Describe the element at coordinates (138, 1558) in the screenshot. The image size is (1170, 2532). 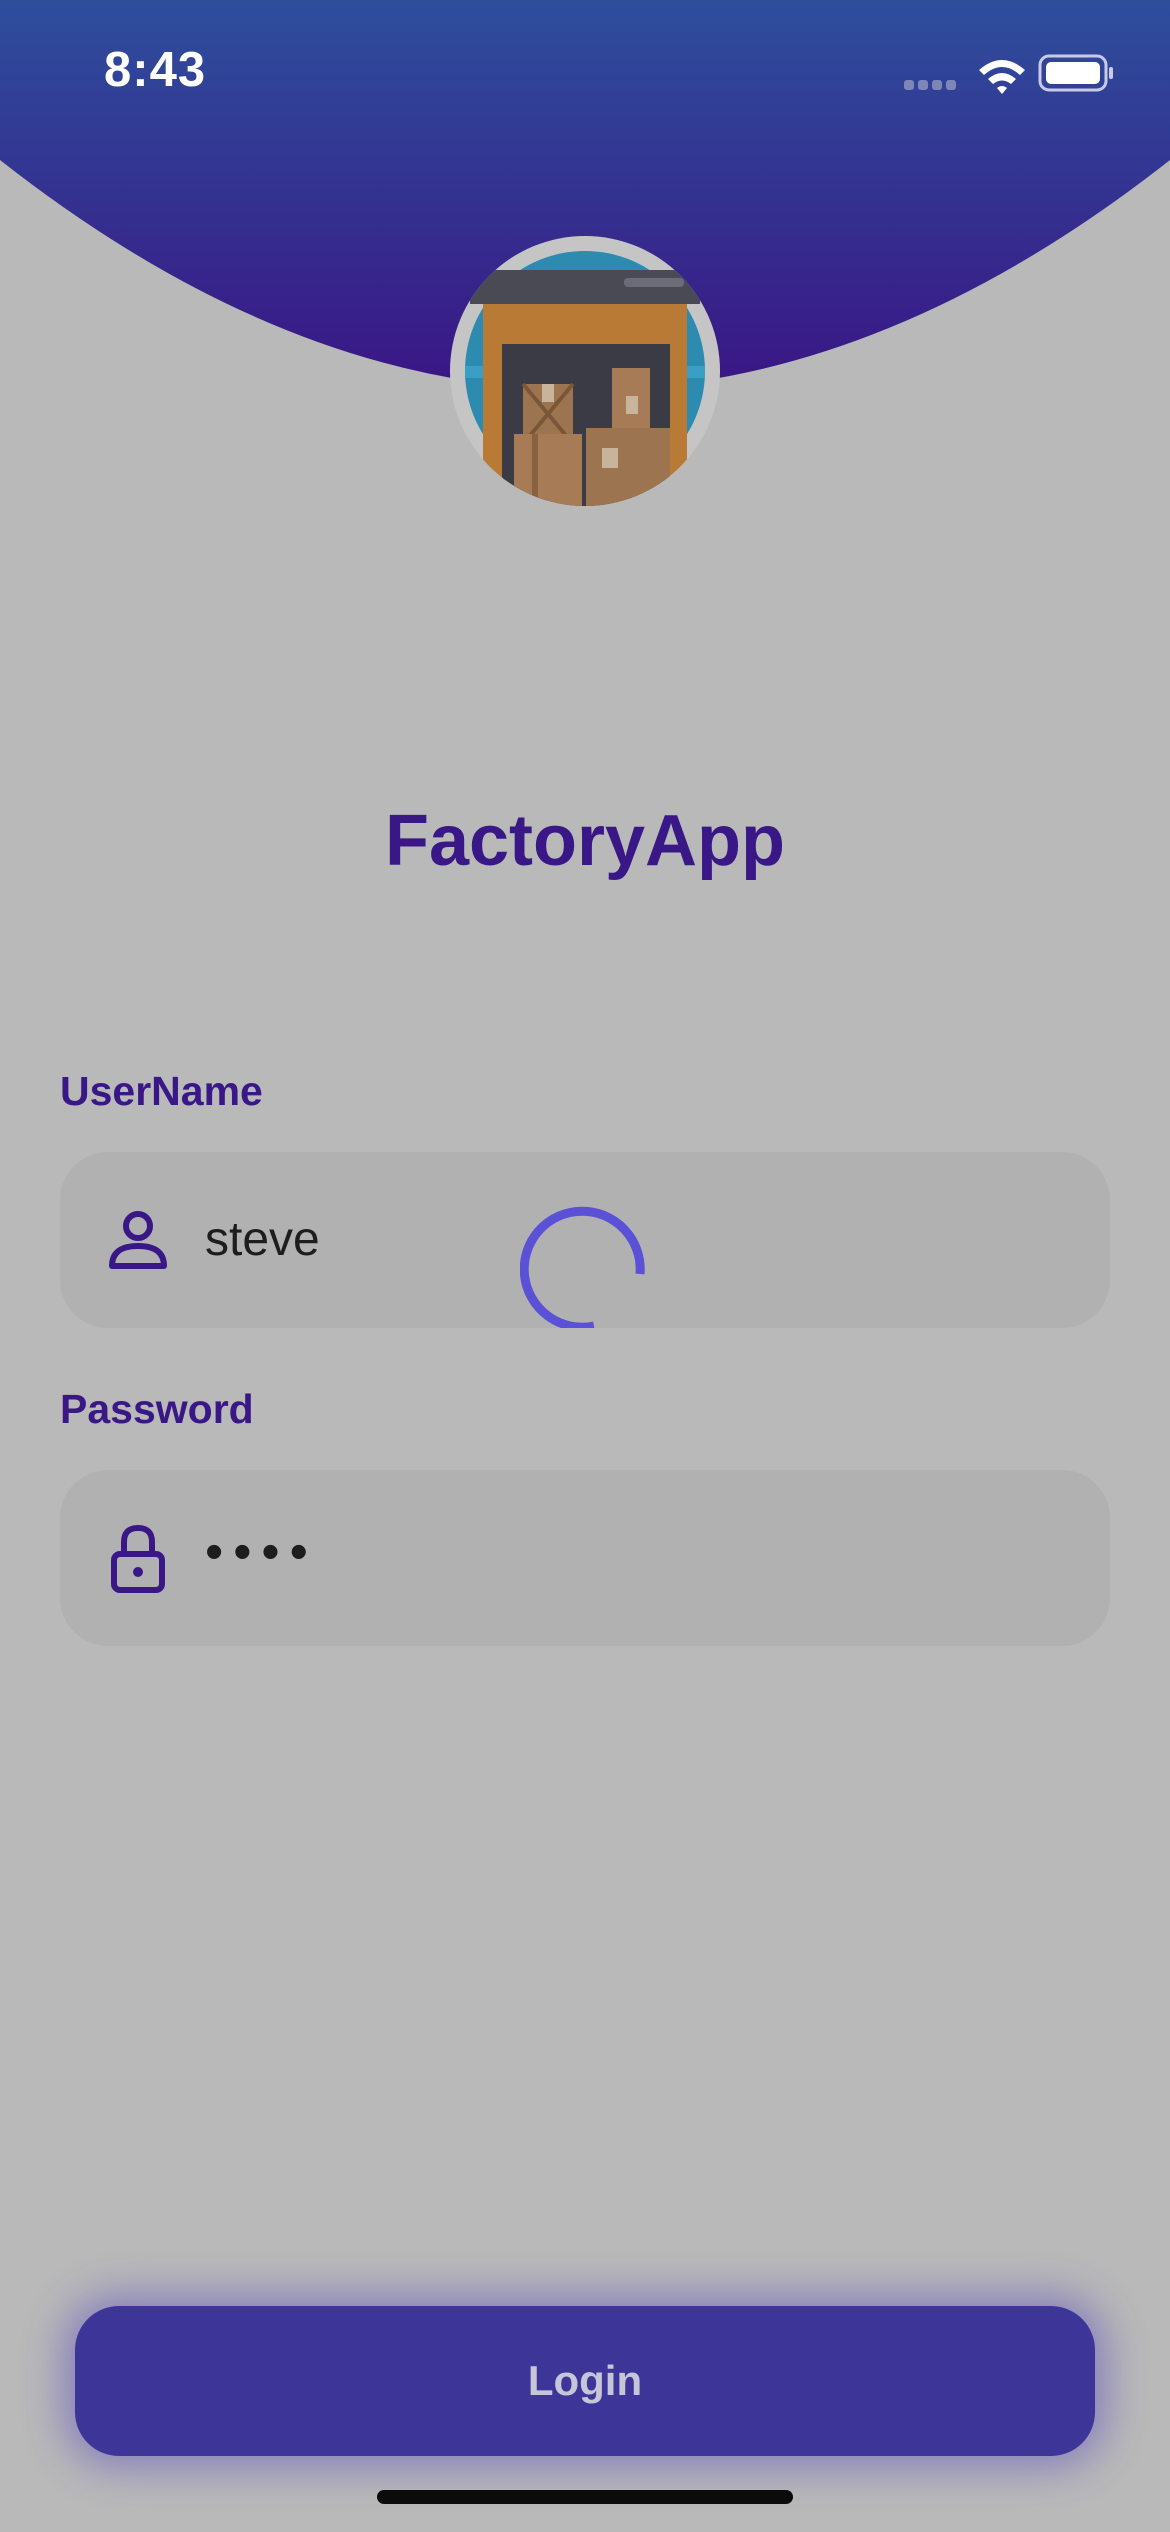
I see `lock-icon` at that location.